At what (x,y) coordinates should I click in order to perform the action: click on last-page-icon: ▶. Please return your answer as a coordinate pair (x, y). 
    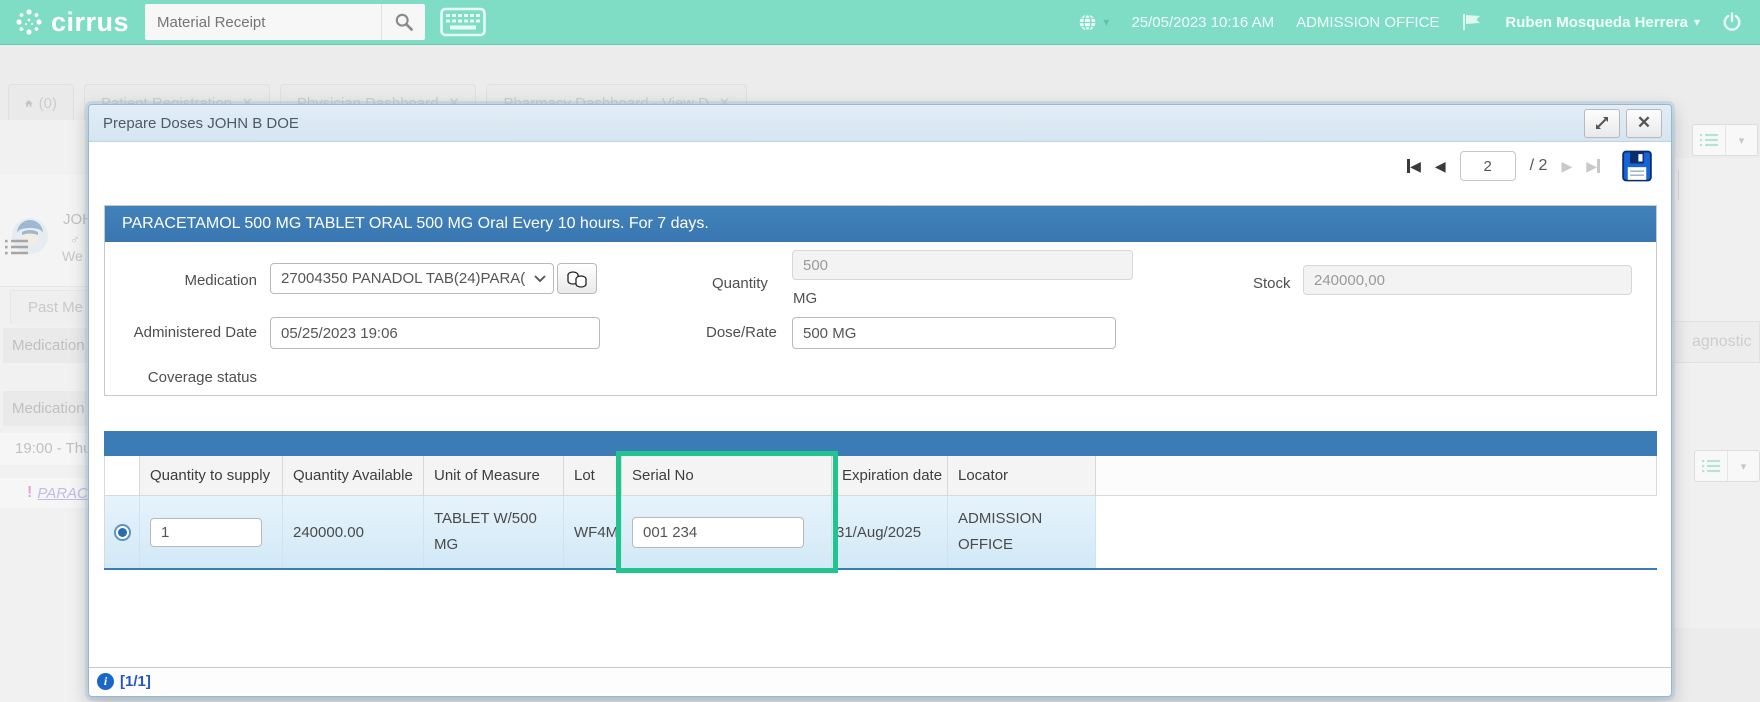
    Looking at the image, I should click on (1591, 165).